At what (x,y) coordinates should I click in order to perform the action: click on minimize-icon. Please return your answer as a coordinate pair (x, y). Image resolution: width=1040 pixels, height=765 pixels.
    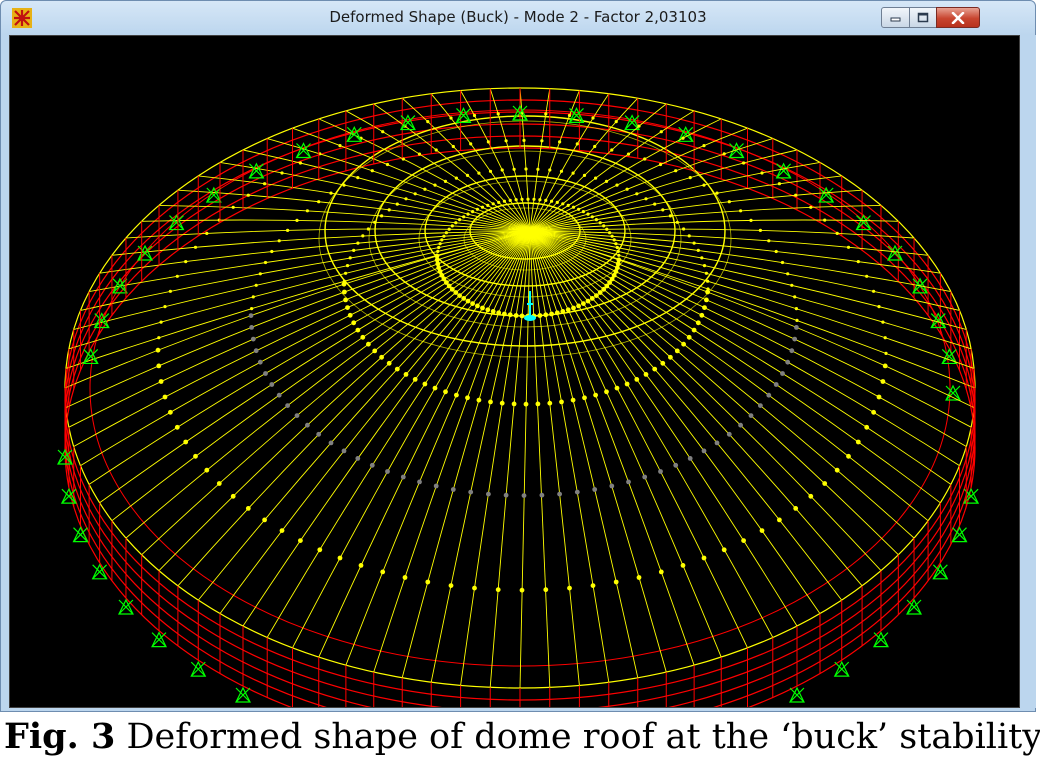
    Looking at the image, I should click on (895, 19).